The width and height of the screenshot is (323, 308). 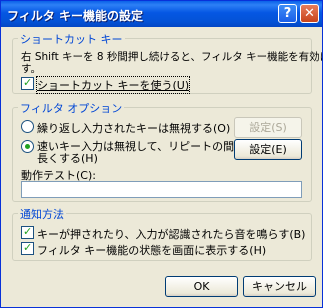 I want to click on notification-group-title: 通知方法, so click(x=42, y=214).